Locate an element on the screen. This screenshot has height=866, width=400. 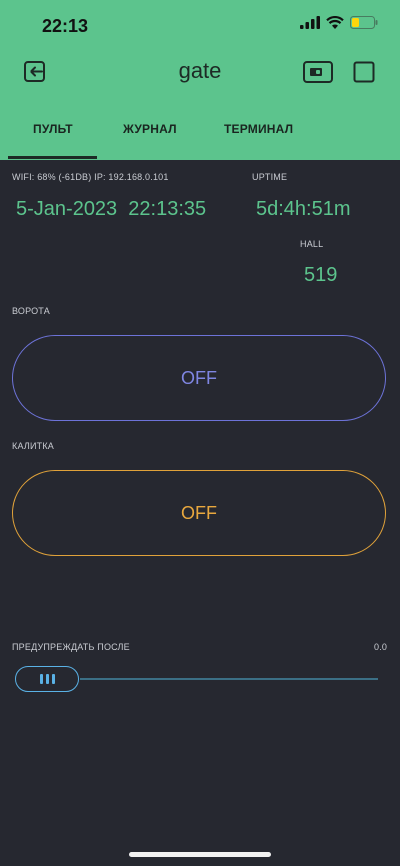
tab-remote: ПУЛЬТ is located at coordinates (53, 129).